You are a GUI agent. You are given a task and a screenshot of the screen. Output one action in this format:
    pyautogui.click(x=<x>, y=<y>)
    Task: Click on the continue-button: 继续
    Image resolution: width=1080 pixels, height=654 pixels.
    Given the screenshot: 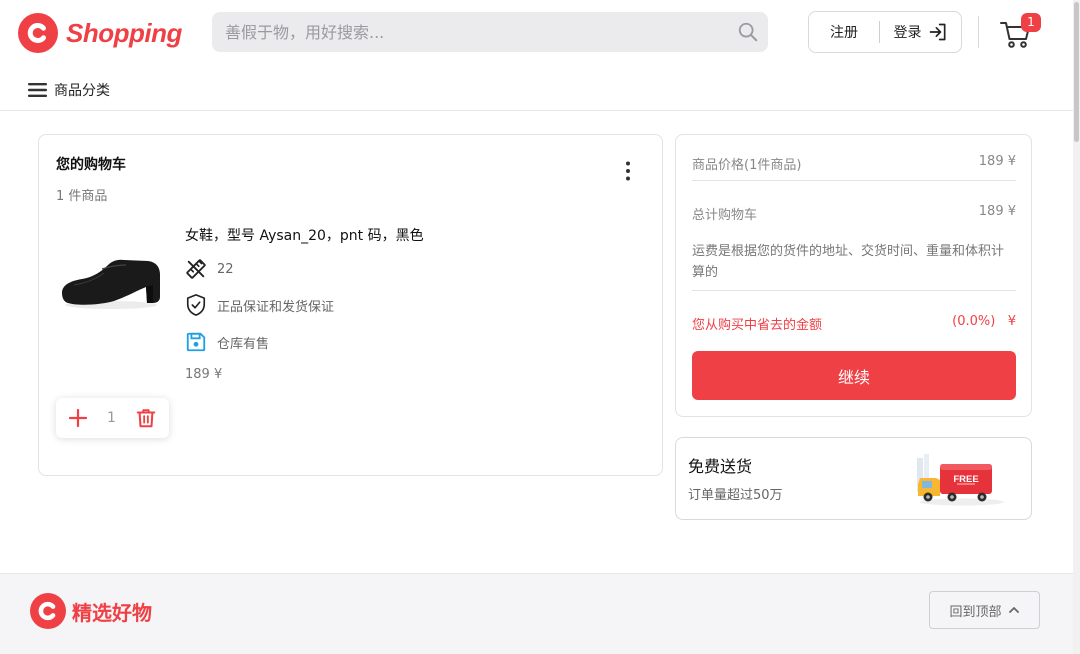 What is the action you would take?
    pyautogui.click(x=854, y=375)
    